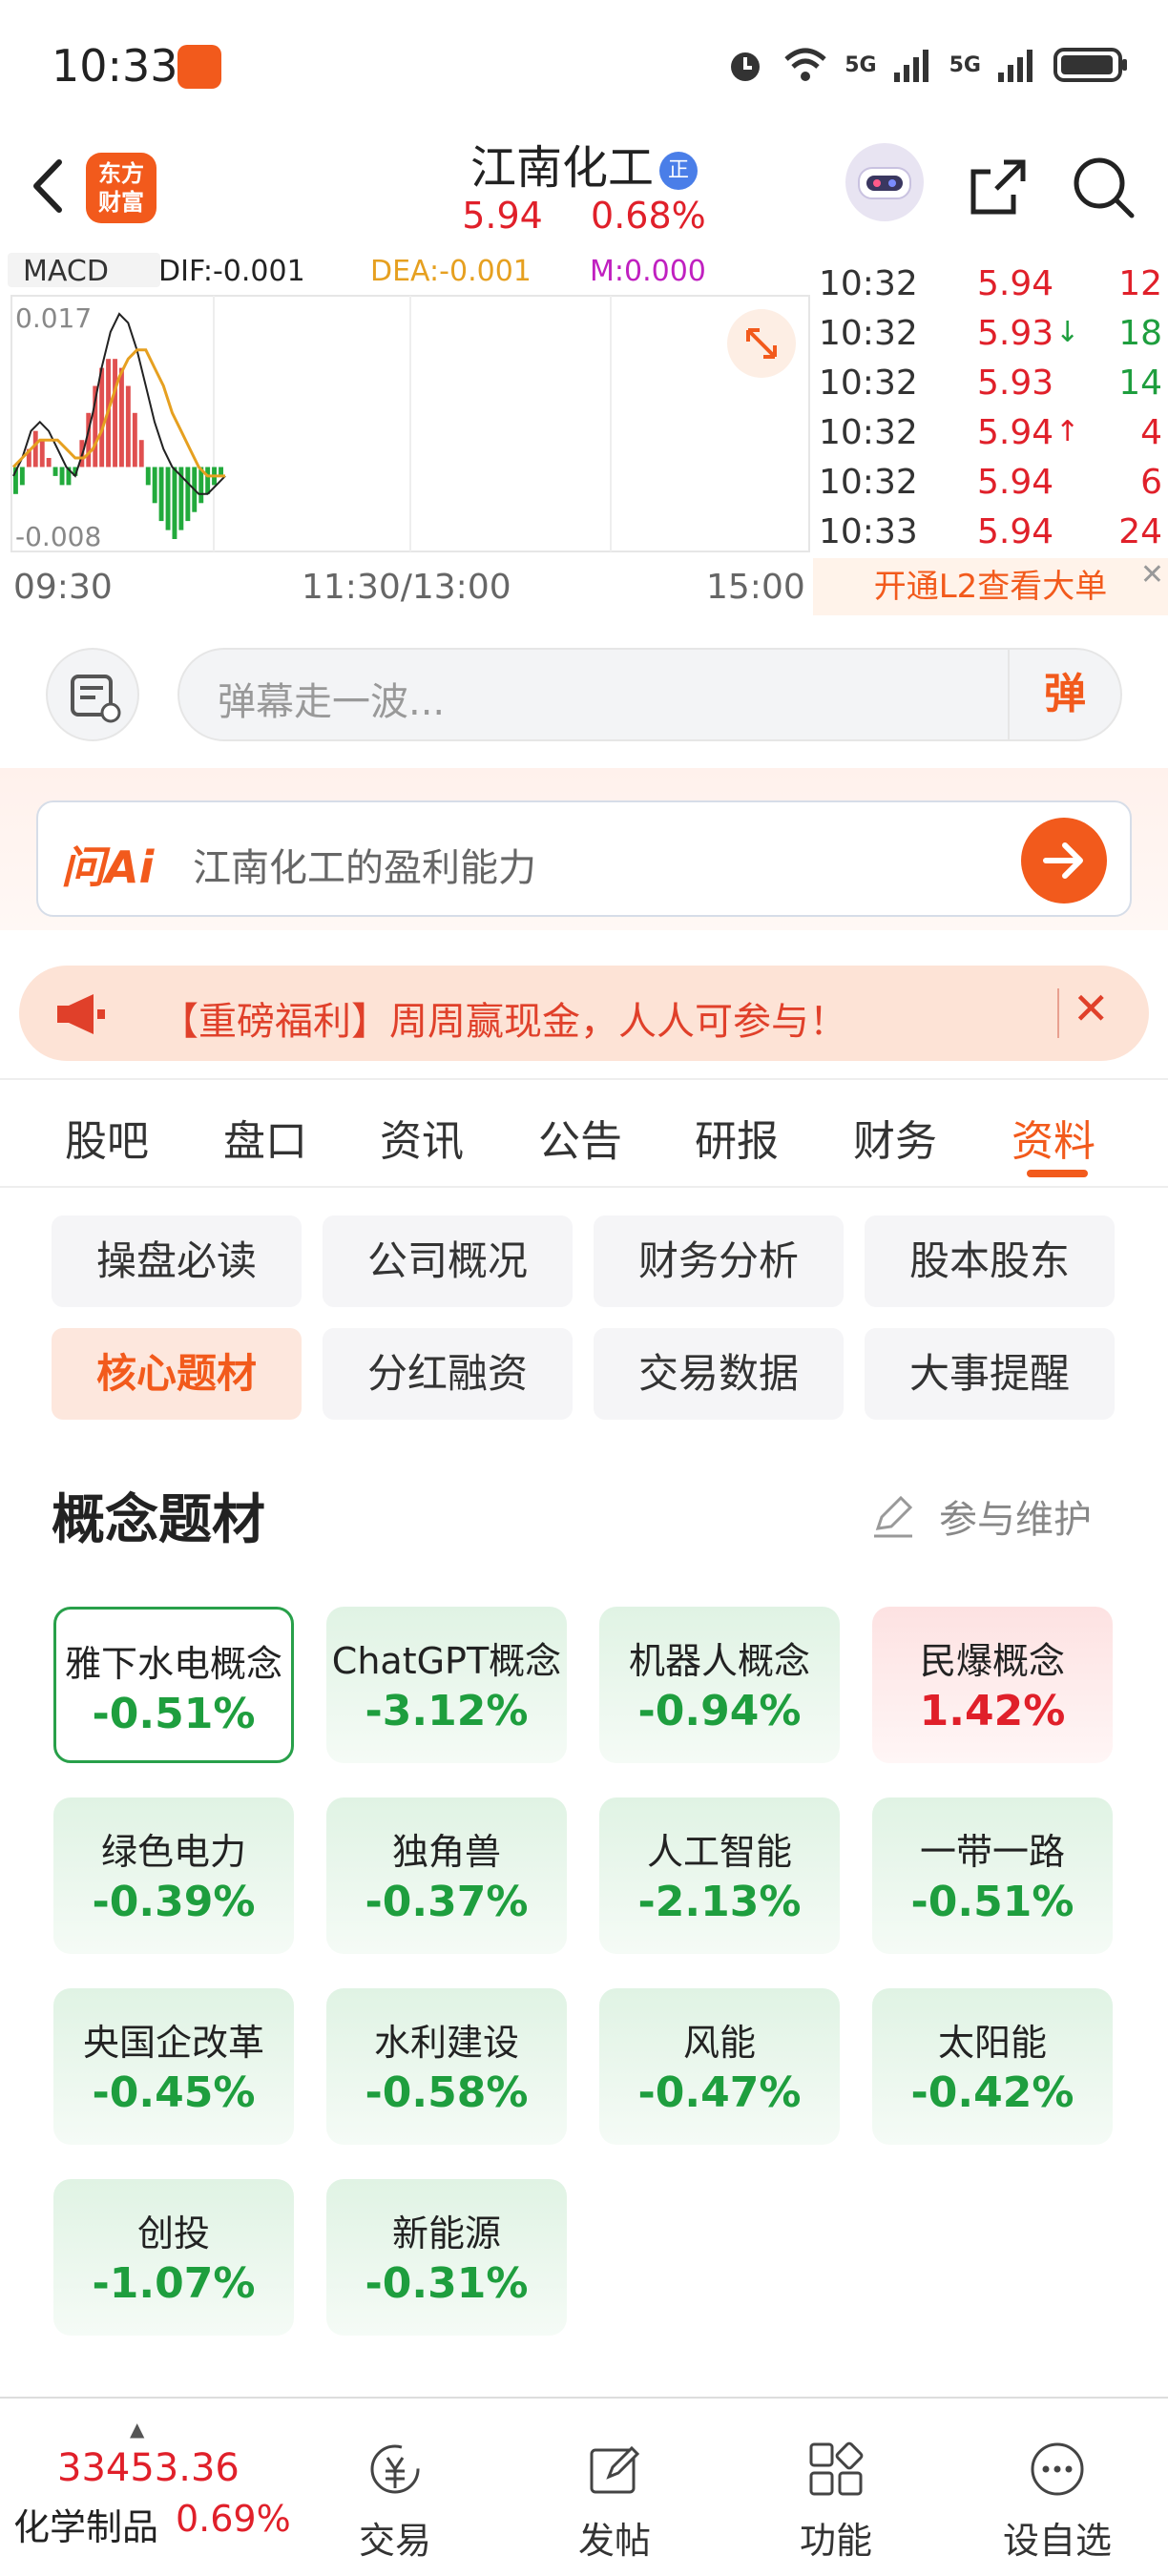 This screenshot has width=1168, height=2576. Describe the element at coordinates (990, 1261) in the screenshot. I see `sub-tab-shareholders: 股本股东` at that location.